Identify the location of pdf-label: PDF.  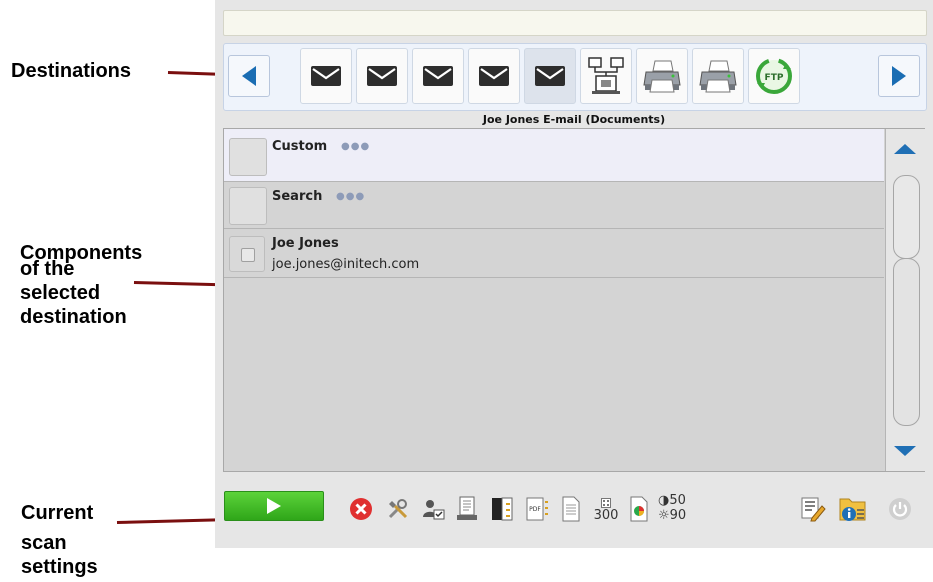
(535, 509).